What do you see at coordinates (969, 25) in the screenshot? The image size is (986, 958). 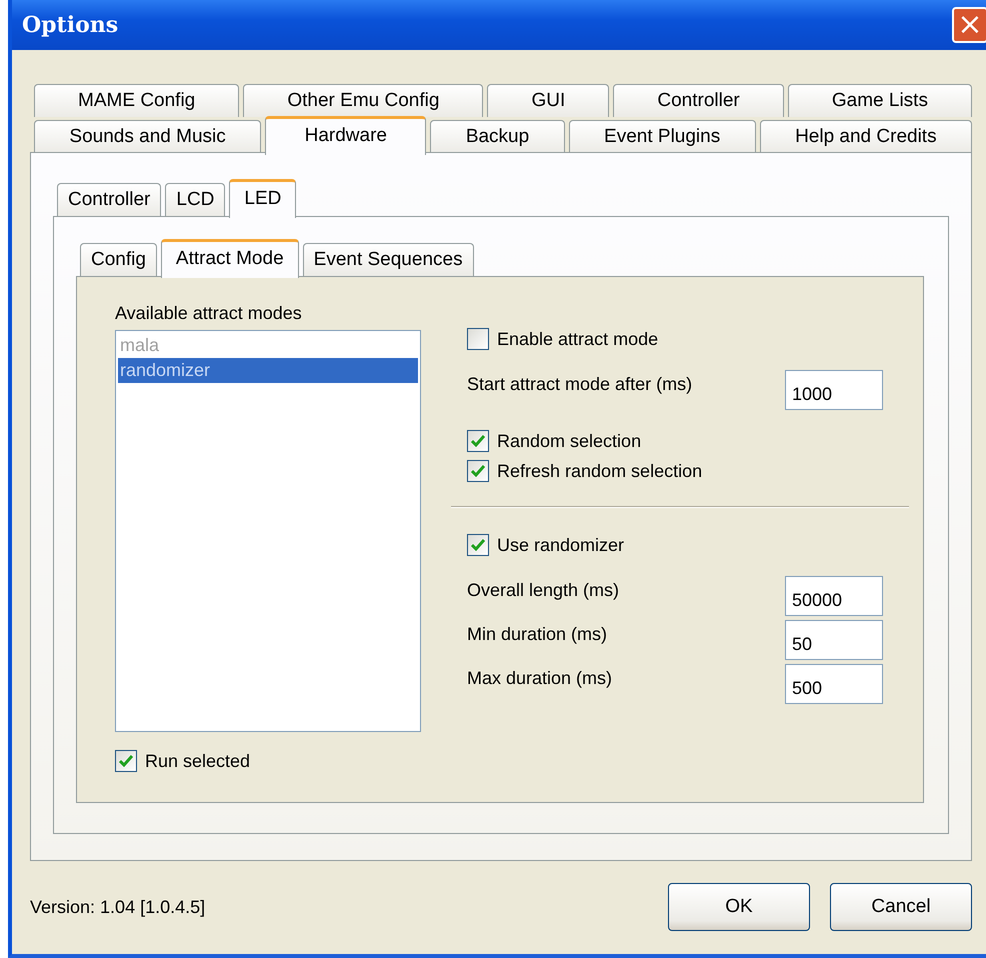 I see `close-button: ×` at bounding box center [969, 25].